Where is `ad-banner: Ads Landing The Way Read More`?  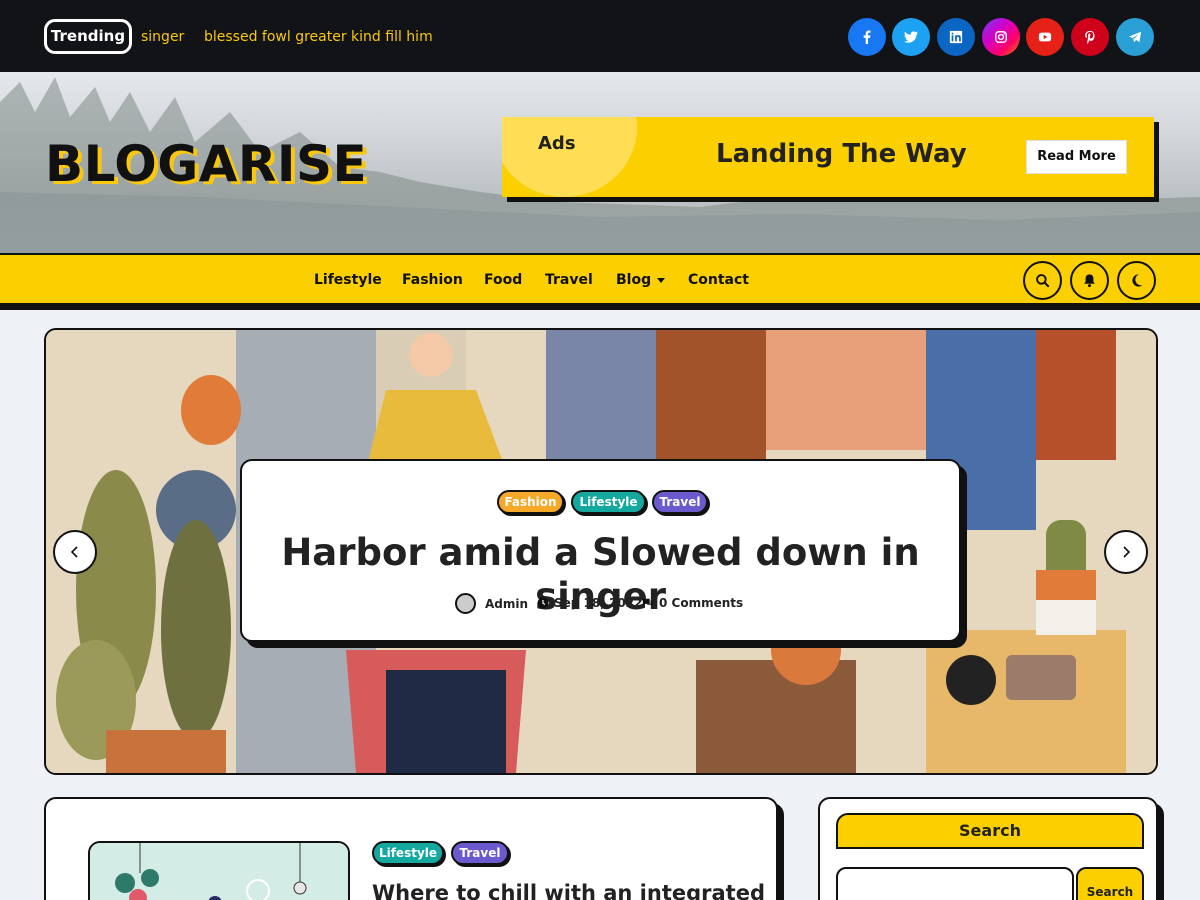
ad-banner: Ads Landing The Way Read More is located at coordinates (828, 157).